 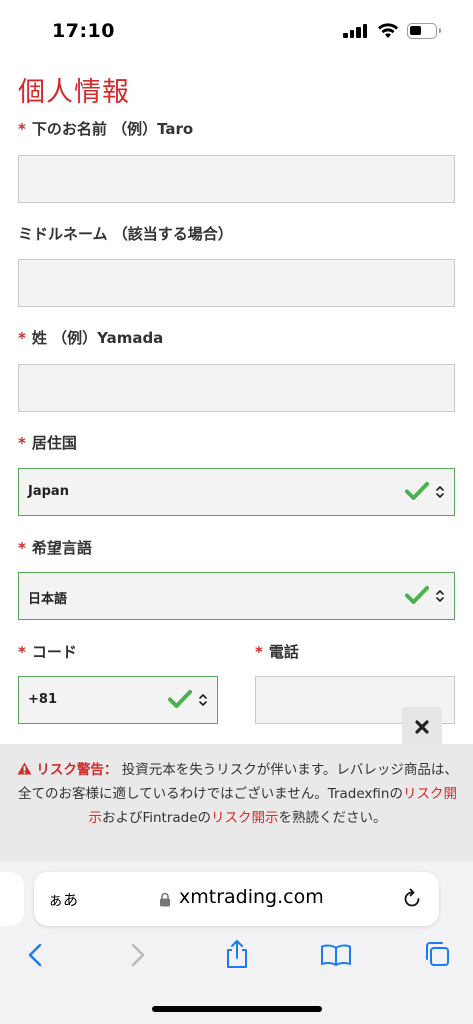 I want to click on first-name-label: * 下のお名前 （例）Taro, so click(x=105, y=128).